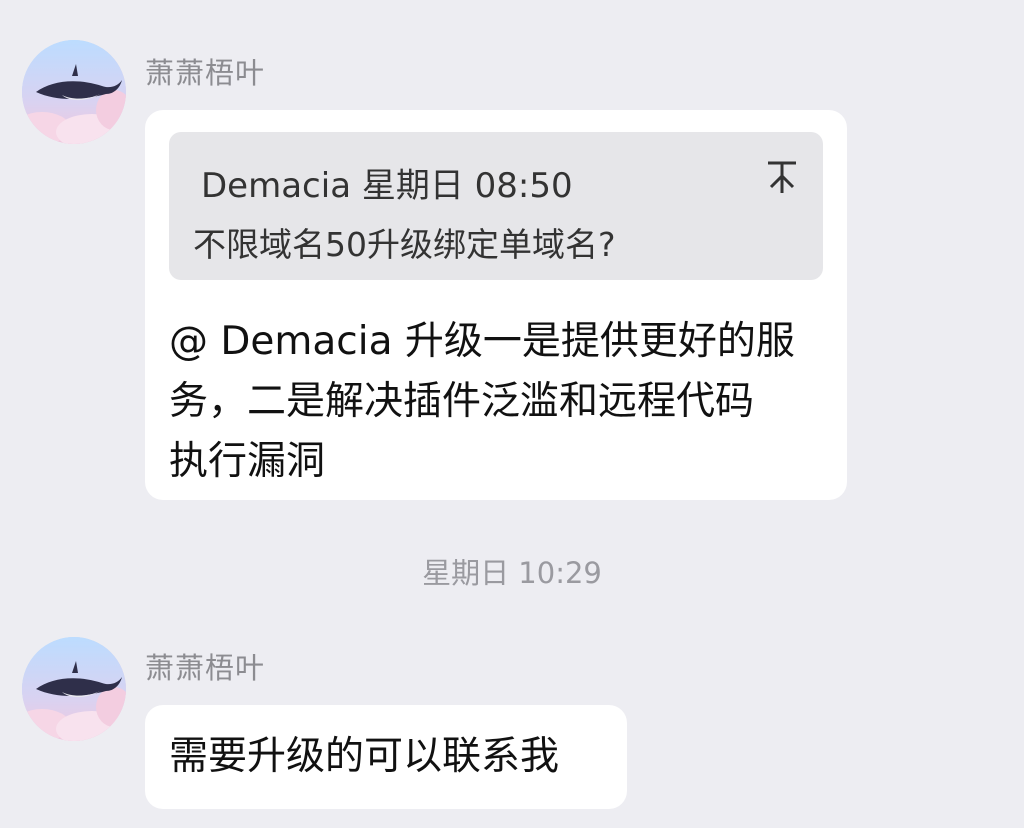 This screenshot has width=1024, height=828. What do you see at coordinates (404, 244) in the screenshot?
I see `quote-text: 不限域名50升级绑定单域名?` at bounding box center [404, 244].